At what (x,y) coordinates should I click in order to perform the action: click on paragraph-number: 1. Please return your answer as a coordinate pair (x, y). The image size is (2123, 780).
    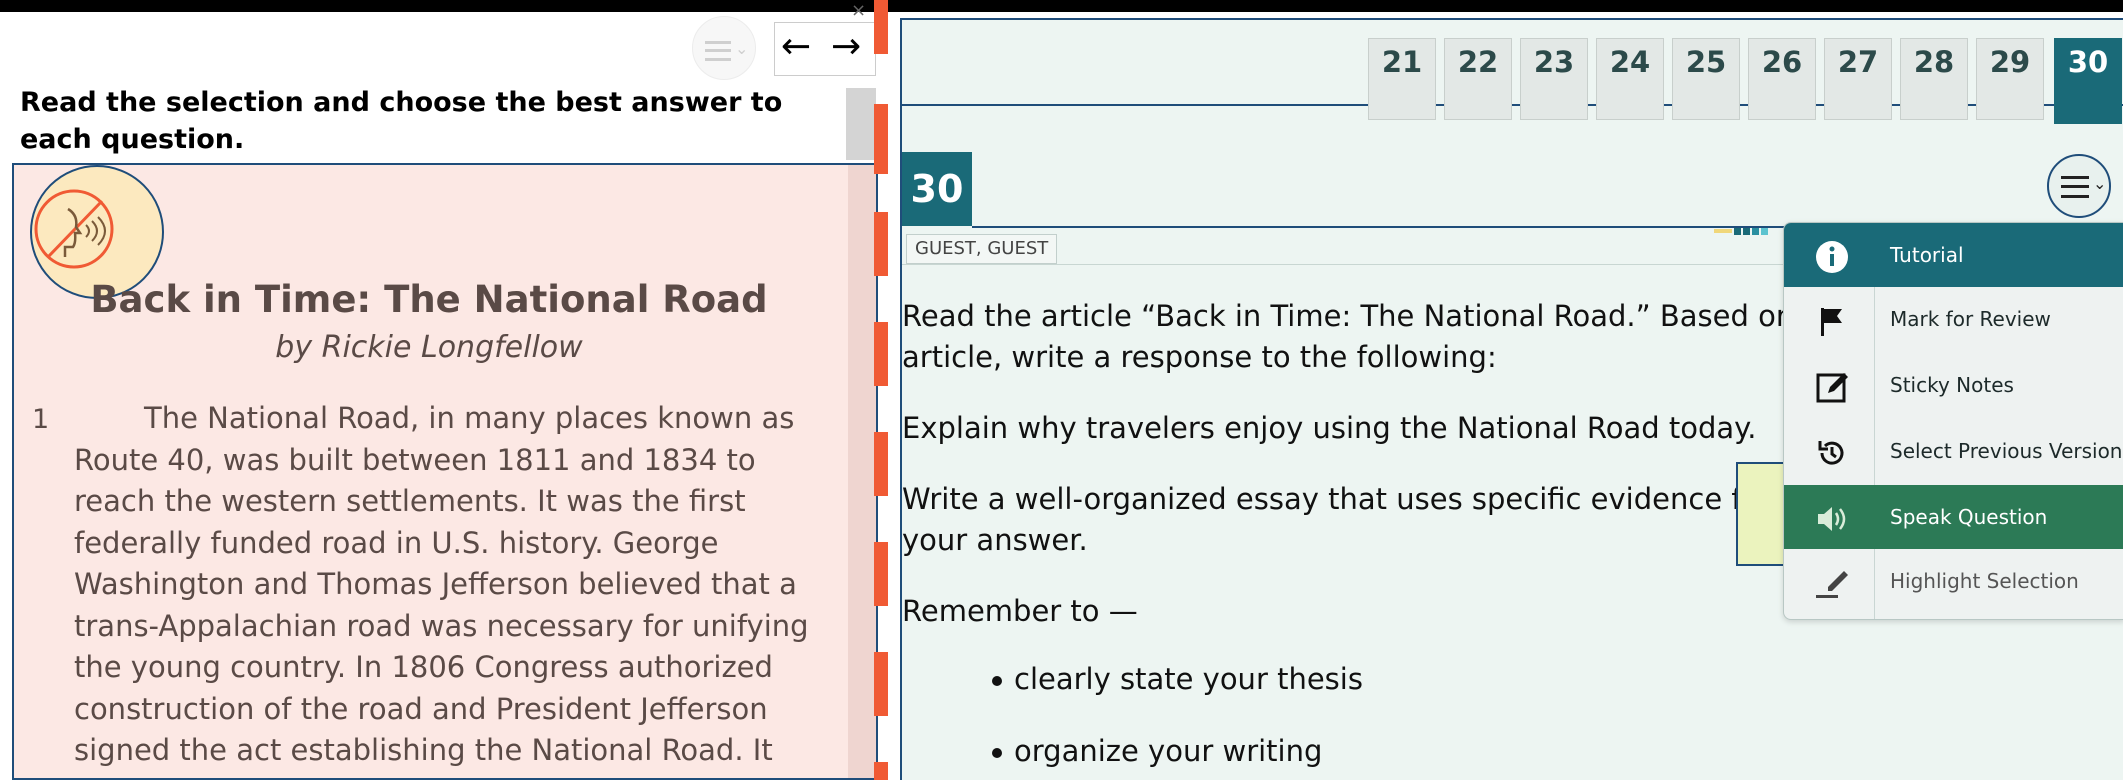
    Looking at the image, I should click on (41, 419).